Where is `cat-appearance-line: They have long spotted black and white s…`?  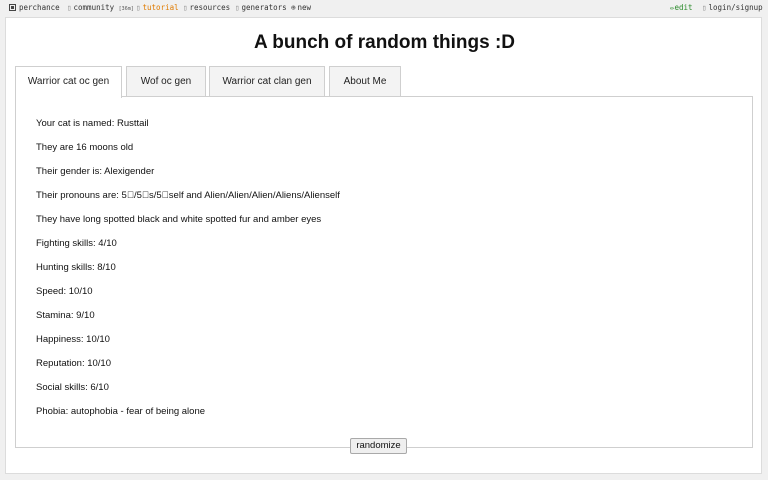
cat-appearance-line: They have long spotted black and white s… is located at coordinates (179, 219).